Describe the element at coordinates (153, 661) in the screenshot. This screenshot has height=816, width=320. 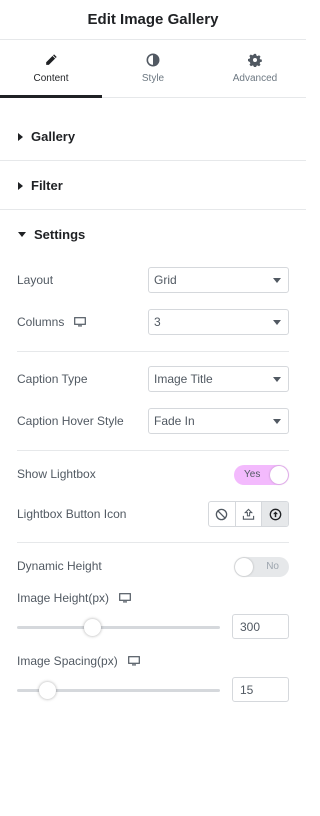
I see `image-spacing-control: Image Spacing(px)` at that location.